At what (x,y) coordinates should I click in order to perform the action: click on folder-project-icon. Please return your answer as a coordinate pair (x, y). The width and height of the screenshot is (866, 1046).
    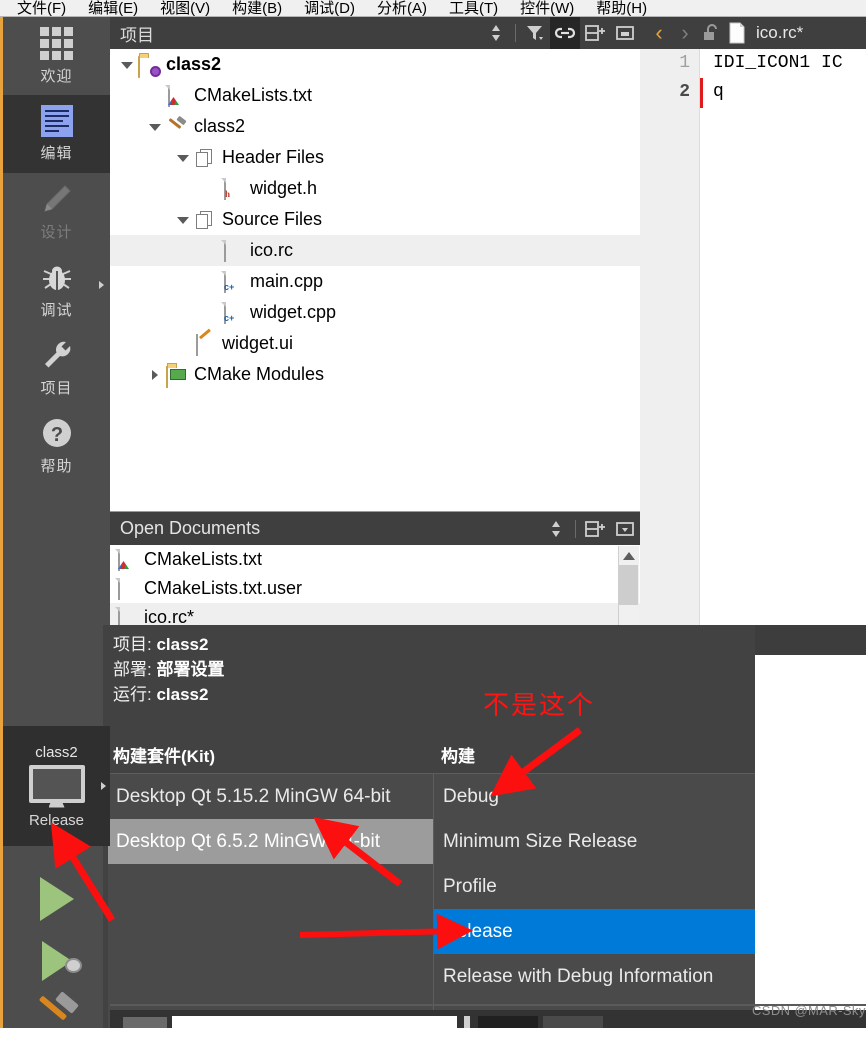
    Looking at the image, I should click on (149, 66).